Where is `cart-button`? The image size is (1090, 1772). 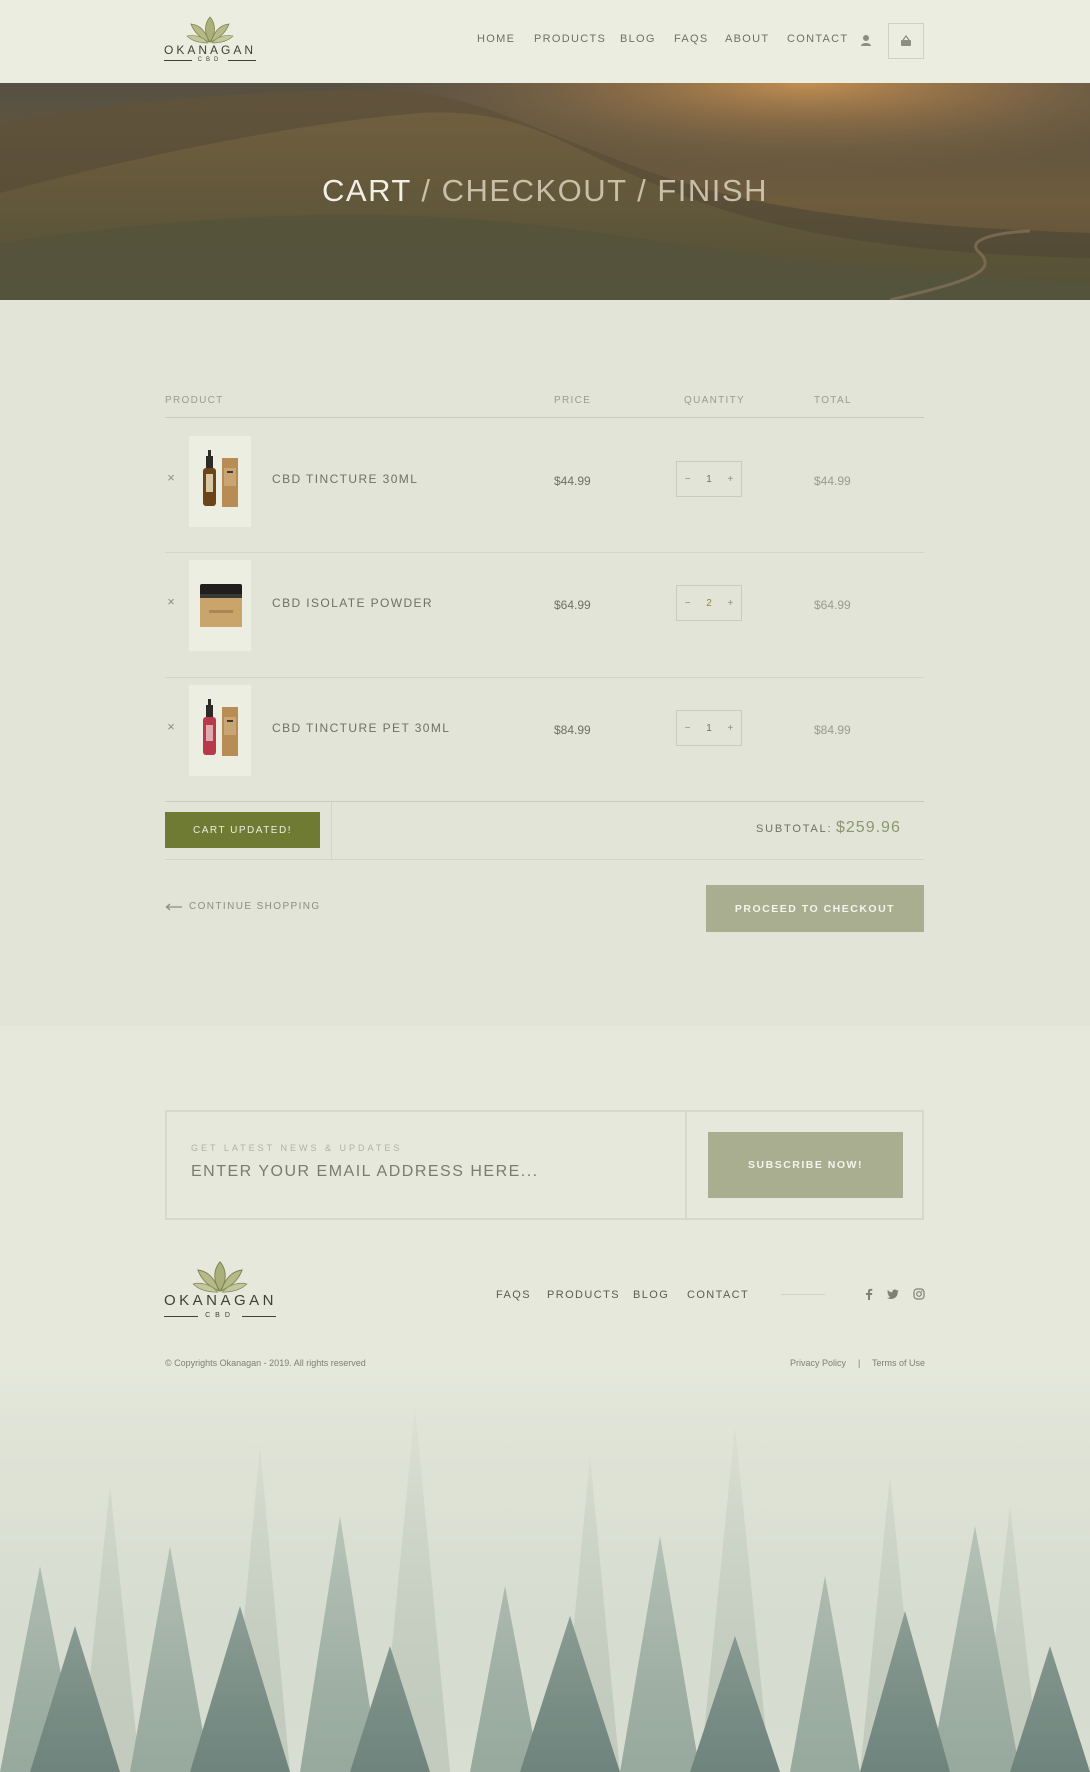 cart-button is located at coordinates (906, 41).